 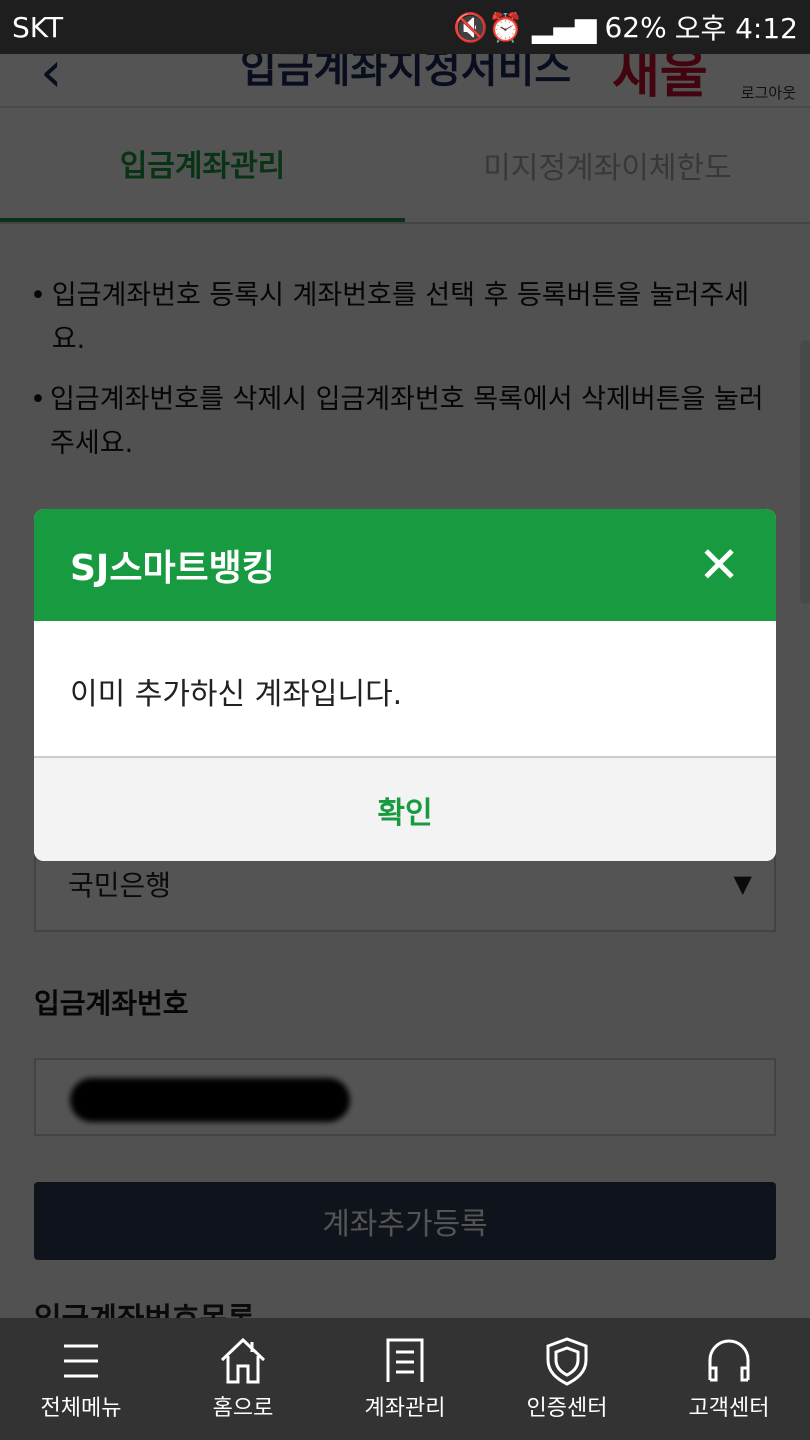 What do you see at coordinates (81, 1361) in the screenshot?
I see `menu-icon` at bounding box center [81, 1361].